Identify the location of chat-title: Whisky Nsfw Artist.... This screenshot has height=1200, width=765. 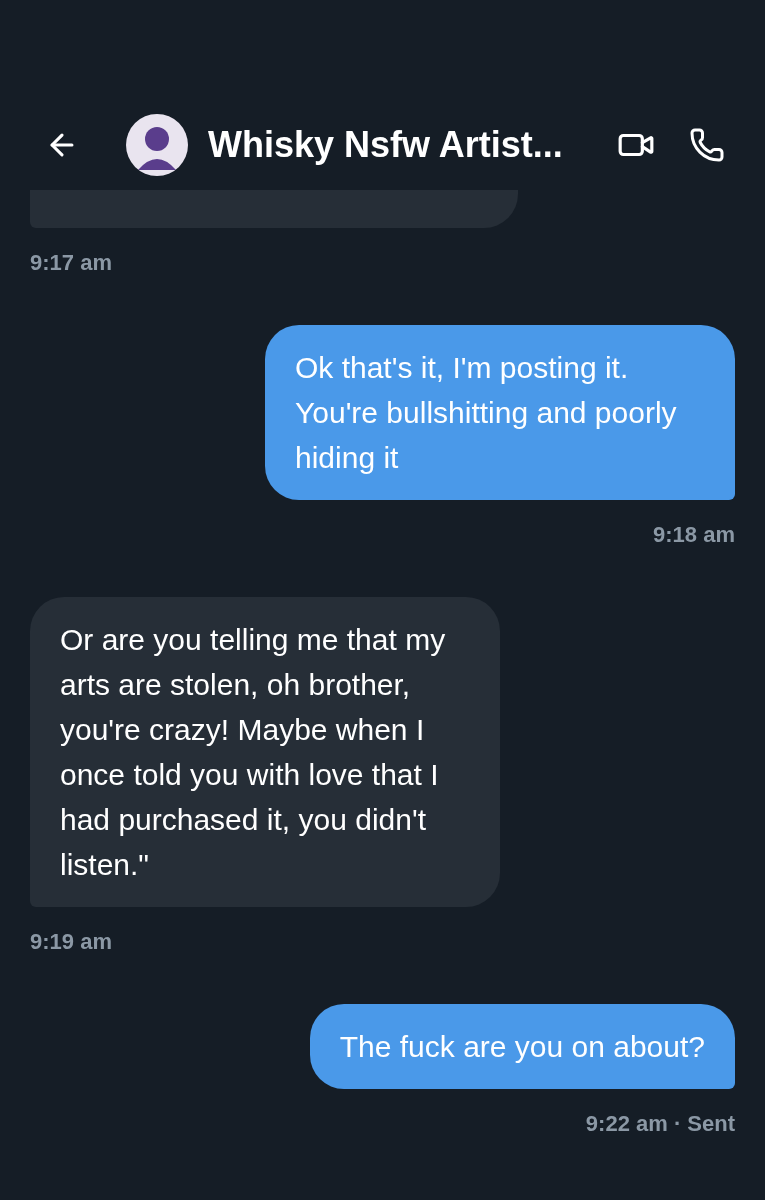
(385, 145).